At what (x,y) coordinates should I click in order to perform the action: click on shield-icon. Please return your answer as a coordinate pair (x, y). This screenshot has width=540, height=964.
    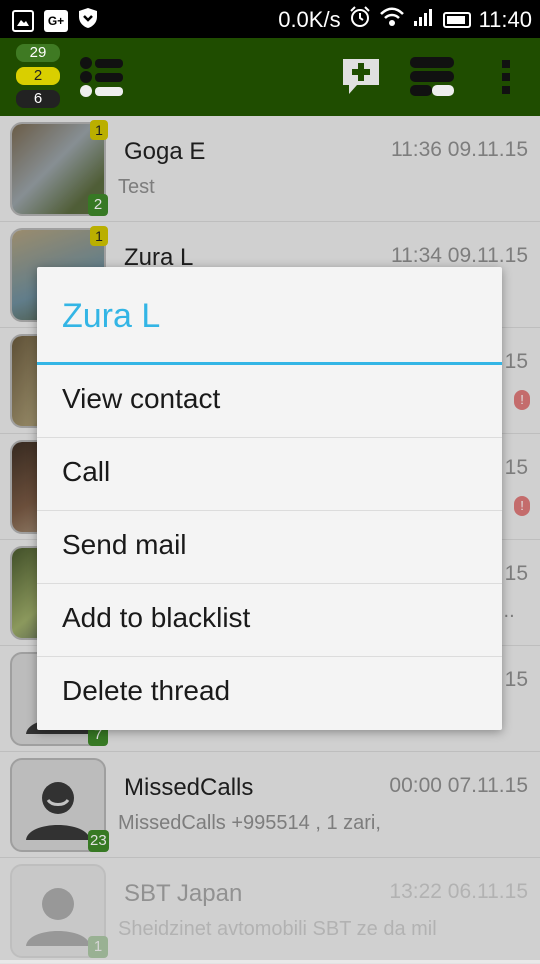
    Looking at the image, I should click on (88, 20).